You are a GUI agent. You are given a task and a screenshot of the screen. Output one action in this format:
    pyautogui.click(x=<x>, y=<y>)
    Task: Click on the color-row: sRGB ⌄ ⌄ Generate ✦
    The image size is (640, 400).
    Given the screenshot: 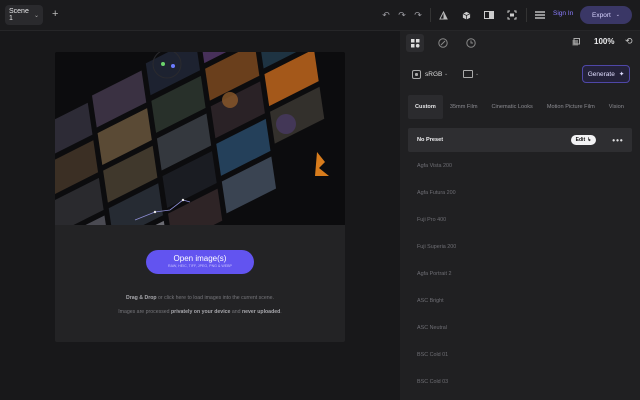 What is the action you would take?
    pyautogui.click(x=520, y=75)
    